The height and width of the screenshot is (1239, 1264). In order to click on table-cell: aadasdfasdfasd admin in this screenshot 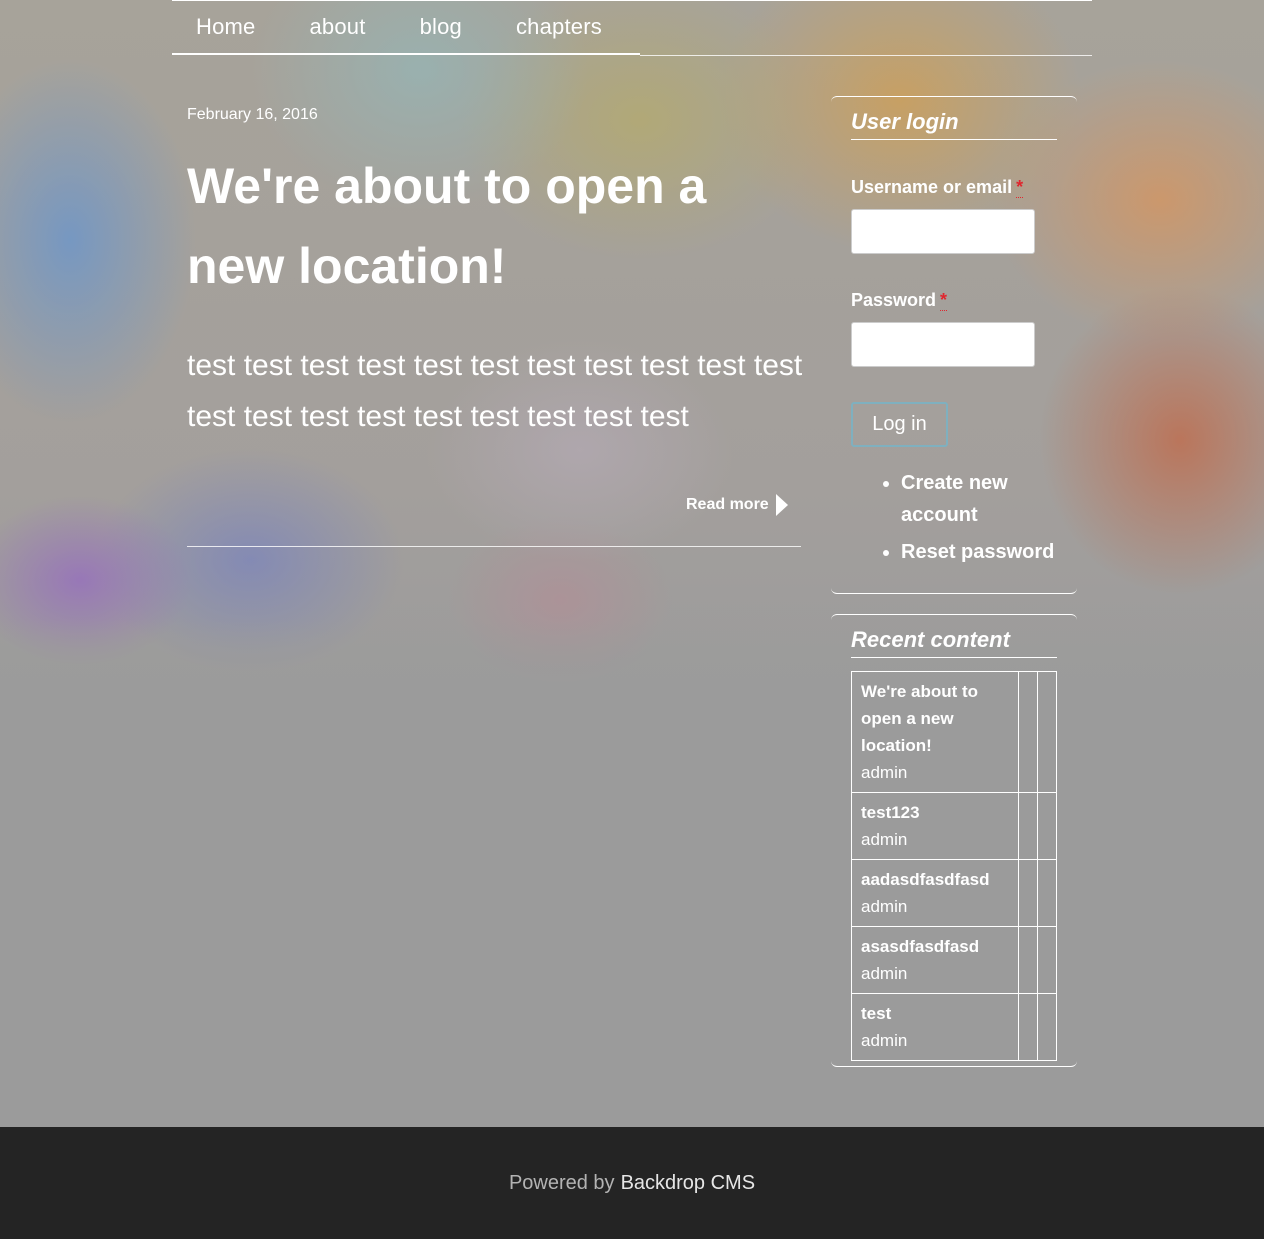, I will do `click(935, 893)`.